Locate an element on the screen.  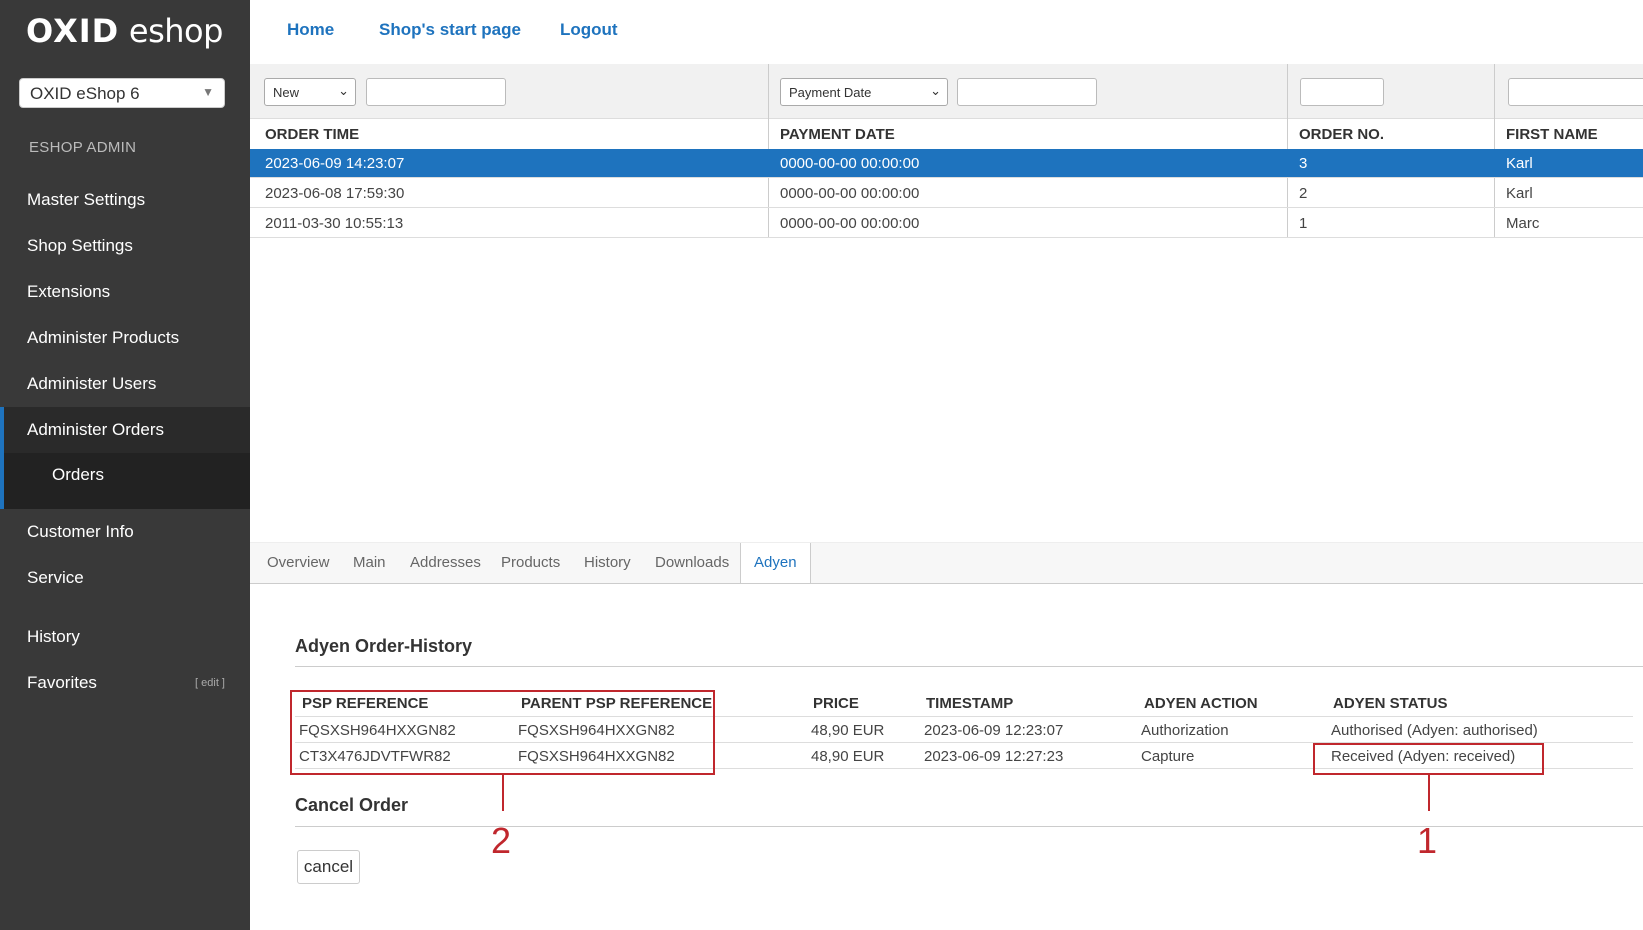
sidebar-item-shop-settings: Shop Settings is located at coordinates (80, 246).